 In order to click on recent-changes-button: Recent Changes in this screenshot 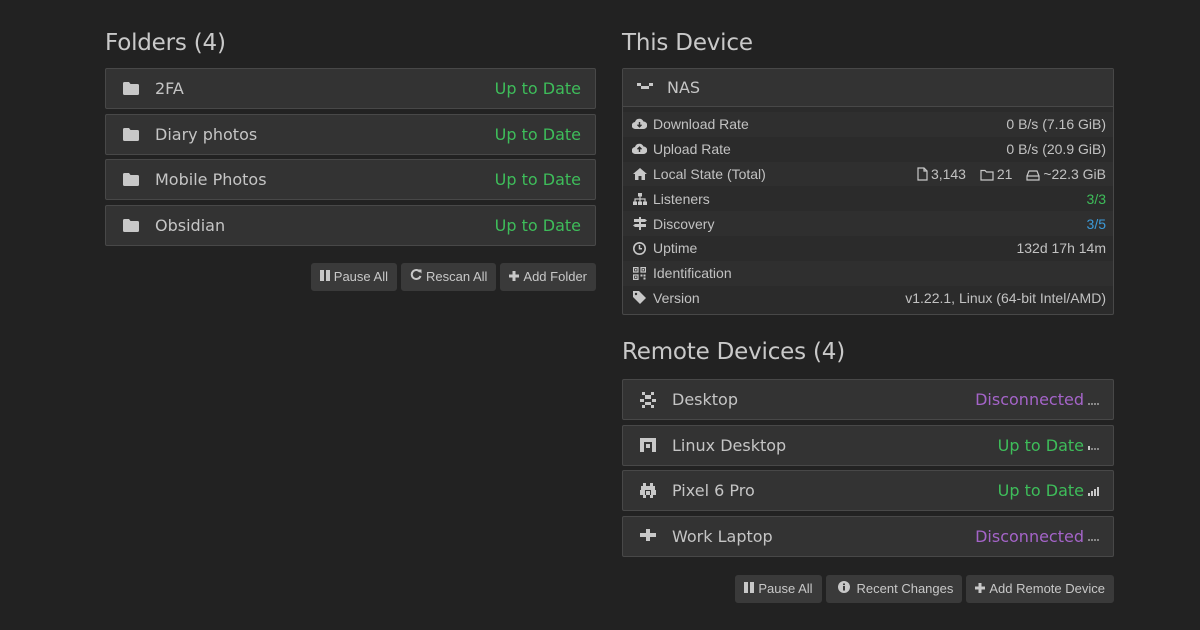, I will do `click(894, 588)`.